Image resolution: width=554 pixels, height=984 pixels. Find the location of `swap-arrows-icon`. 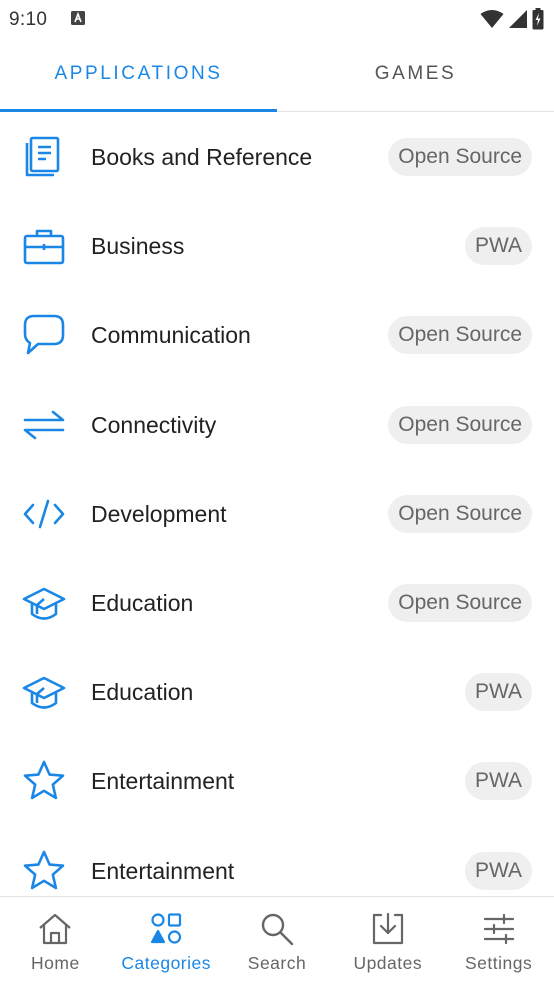

swap-arrows-icon is located at coordinates (44, 424).